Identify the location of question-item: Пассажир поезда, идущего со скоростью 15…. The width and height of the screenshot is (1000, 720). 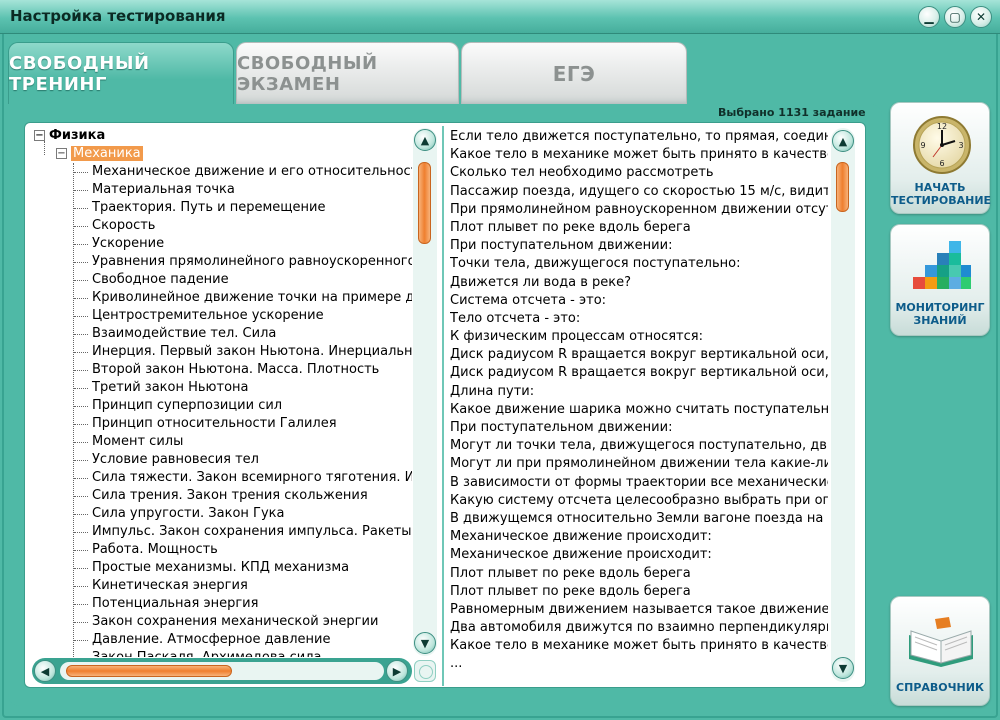
(639, 192).